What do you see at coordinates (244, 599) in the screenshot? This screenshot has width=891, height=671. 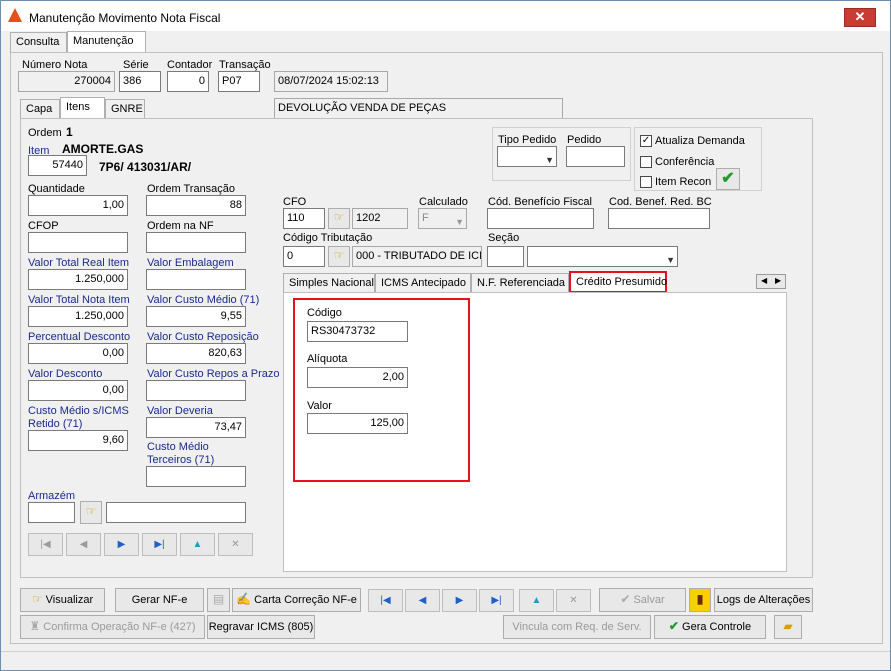 I see `document-icon: ✍` at bounding box center [244, 599].